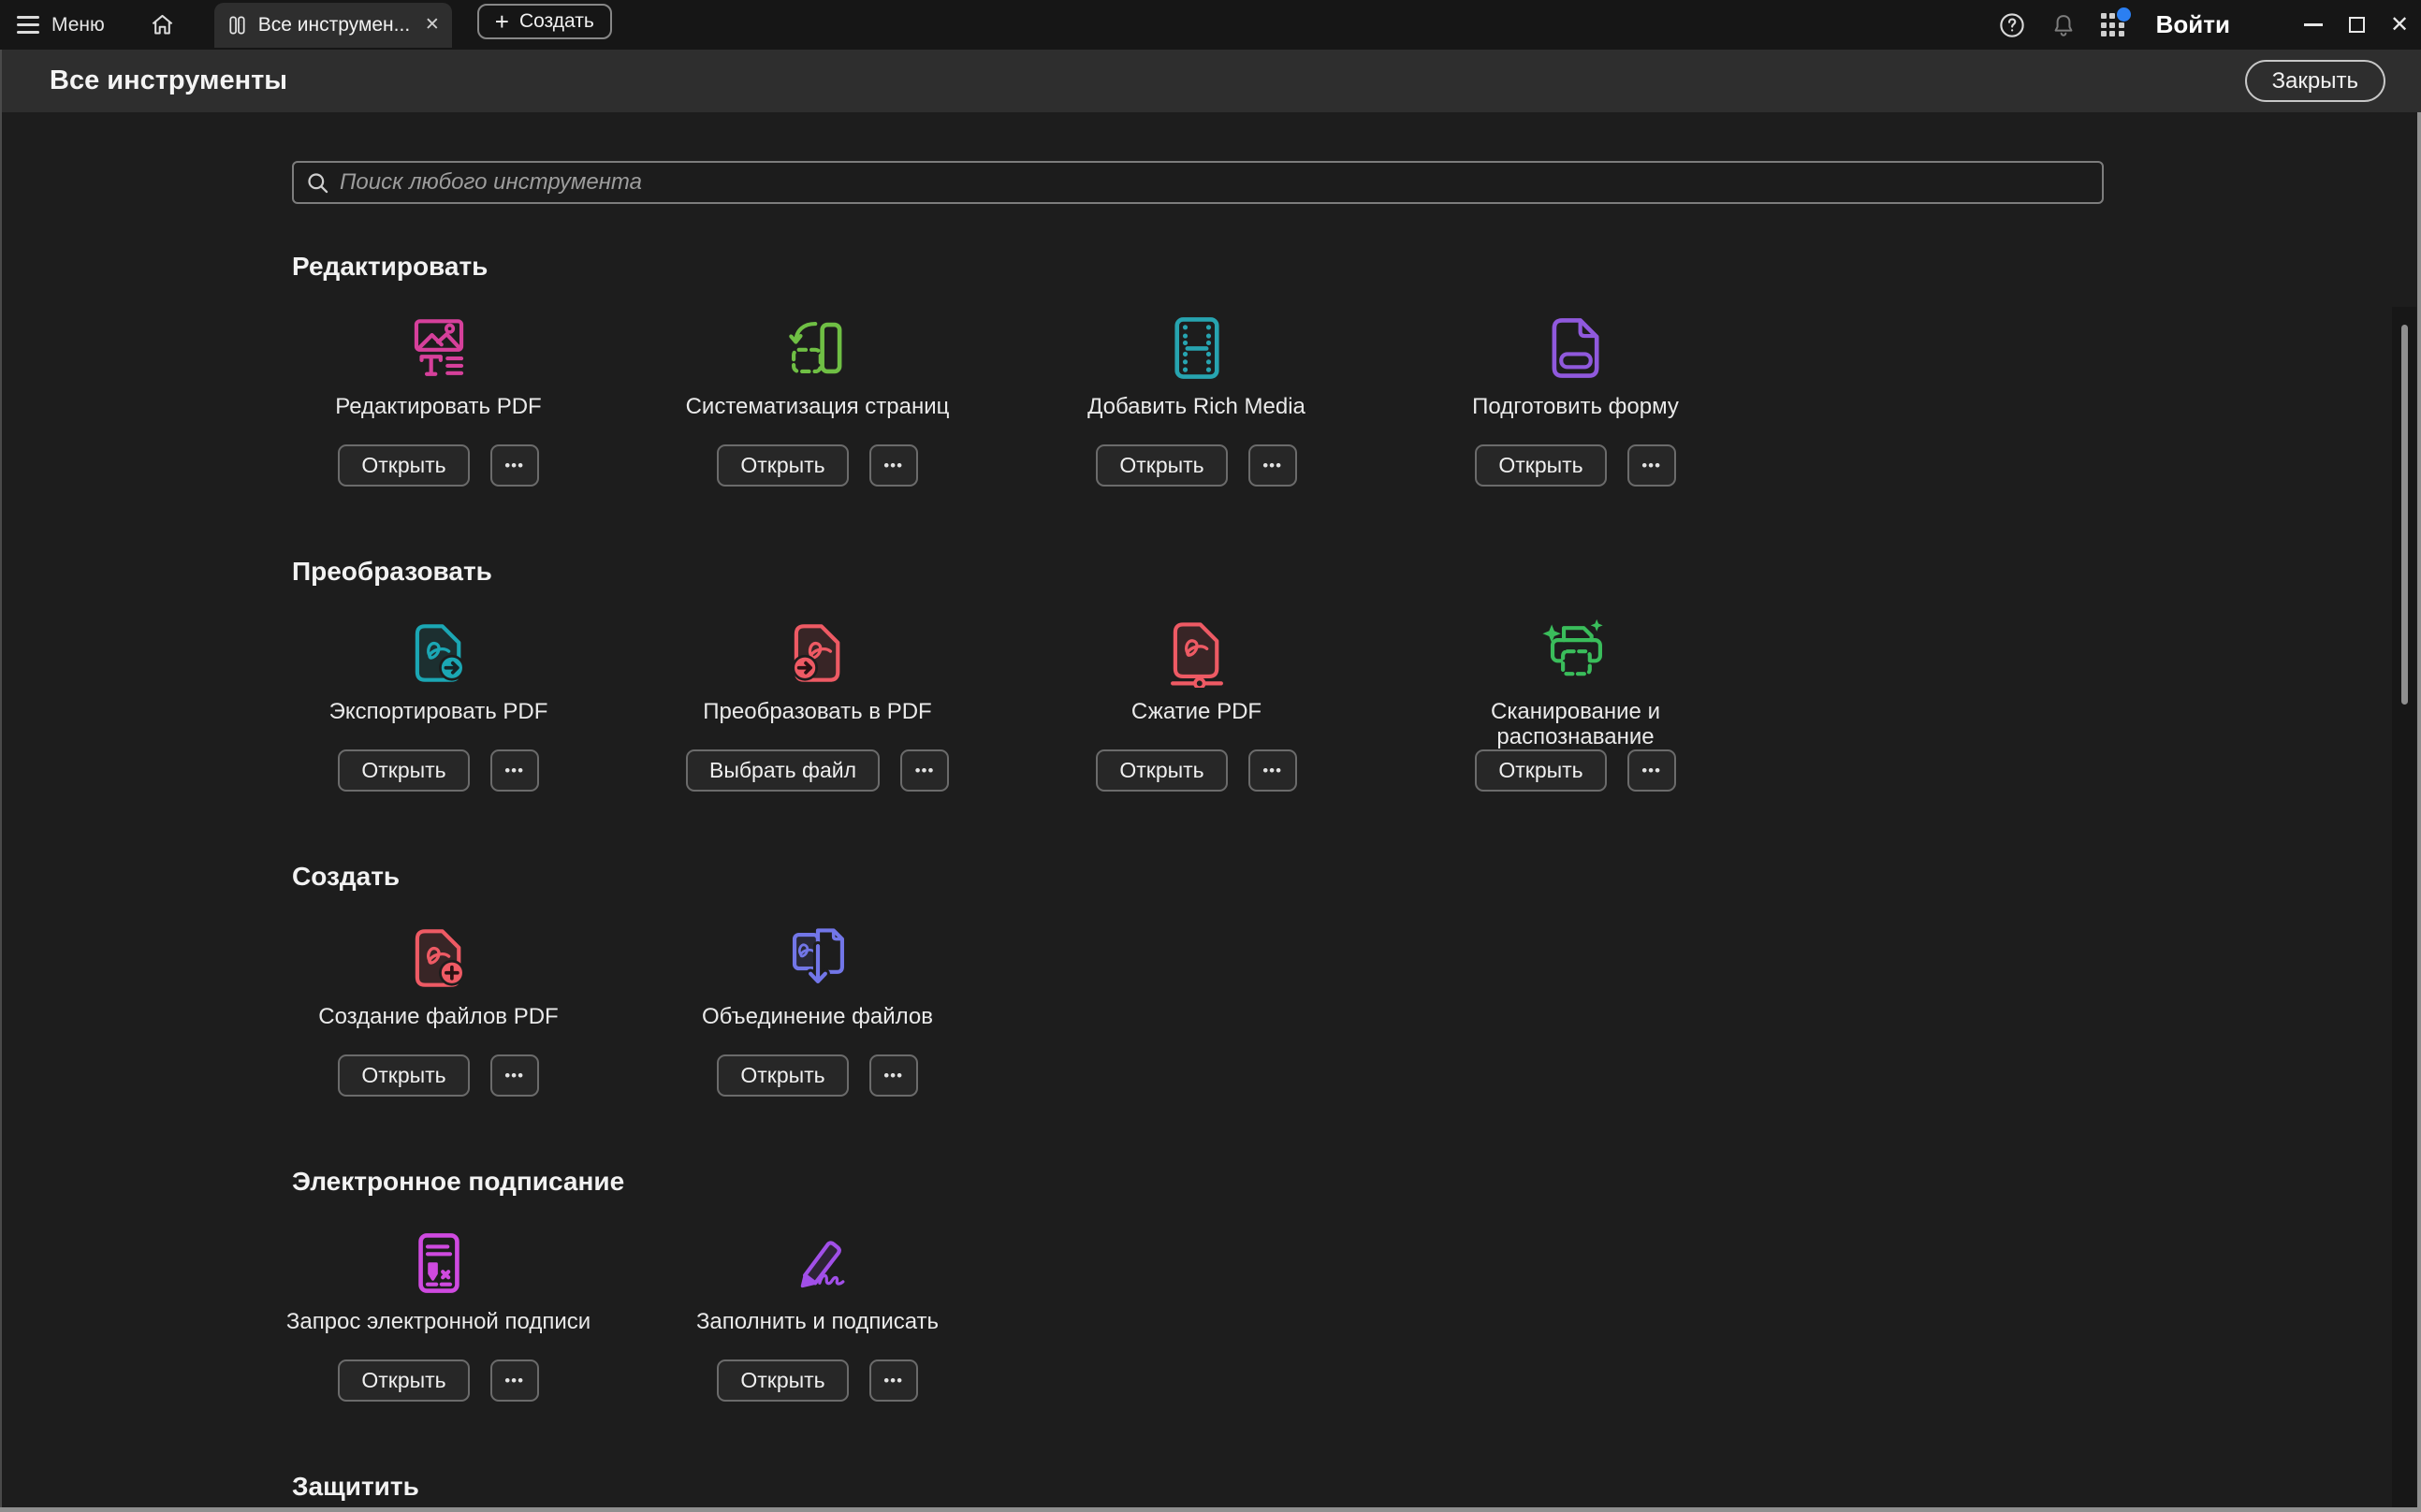 Image resolution: width=2421 pixels, height=1512 pixels. What do you see at coordinates (817, 1315) in the screenshot?
I see `tool-card: Заполнить и подписать Открыть •••` at bounding box center [817, 1315].